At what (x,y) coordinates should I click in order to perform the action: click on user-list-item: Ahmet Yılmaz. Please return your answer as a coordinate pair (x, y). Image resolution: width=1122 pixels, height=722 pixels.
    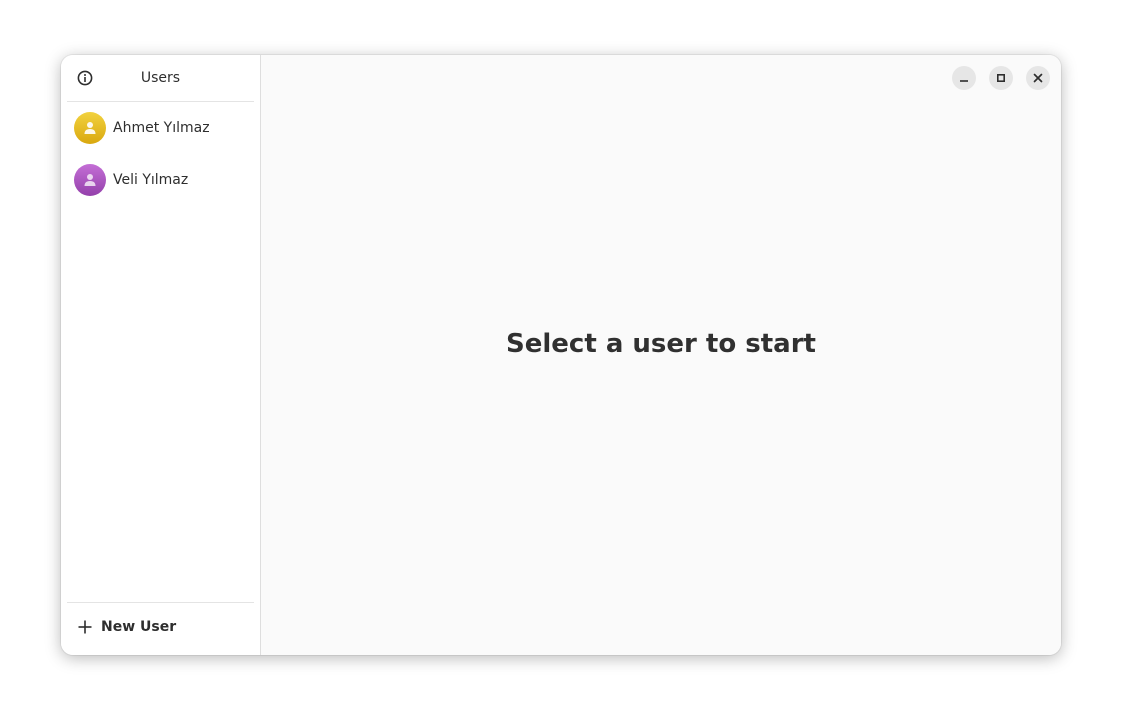
    Looking at the image, I should click on (160, 128).